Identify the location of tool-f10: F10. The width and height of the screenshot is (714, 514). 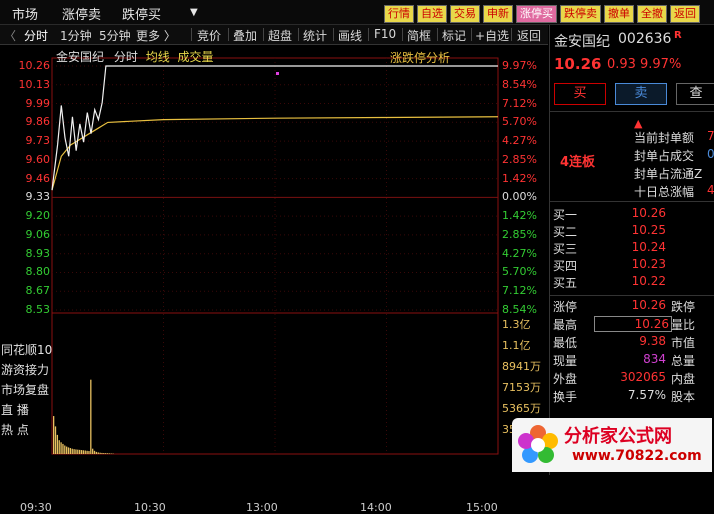
(385, 34).